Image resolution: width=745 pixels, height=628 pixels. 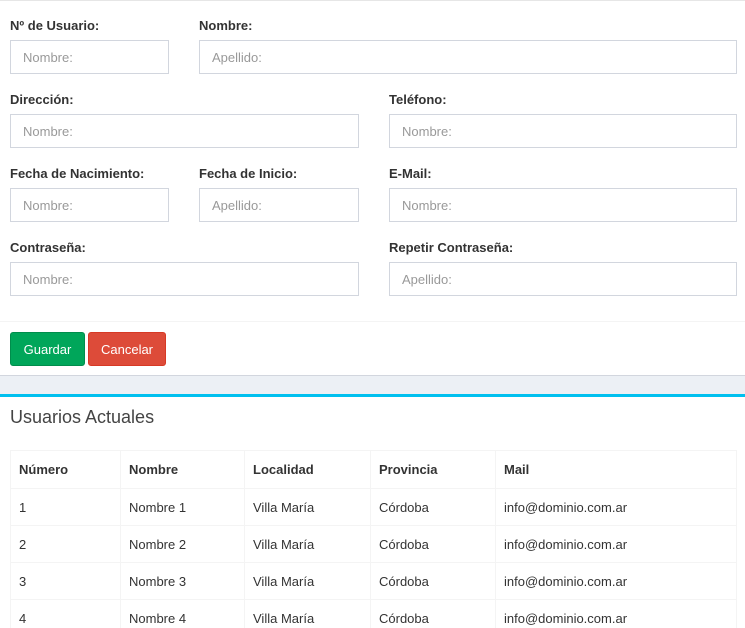 I want to click on email-input, so click(x=563, y=205).